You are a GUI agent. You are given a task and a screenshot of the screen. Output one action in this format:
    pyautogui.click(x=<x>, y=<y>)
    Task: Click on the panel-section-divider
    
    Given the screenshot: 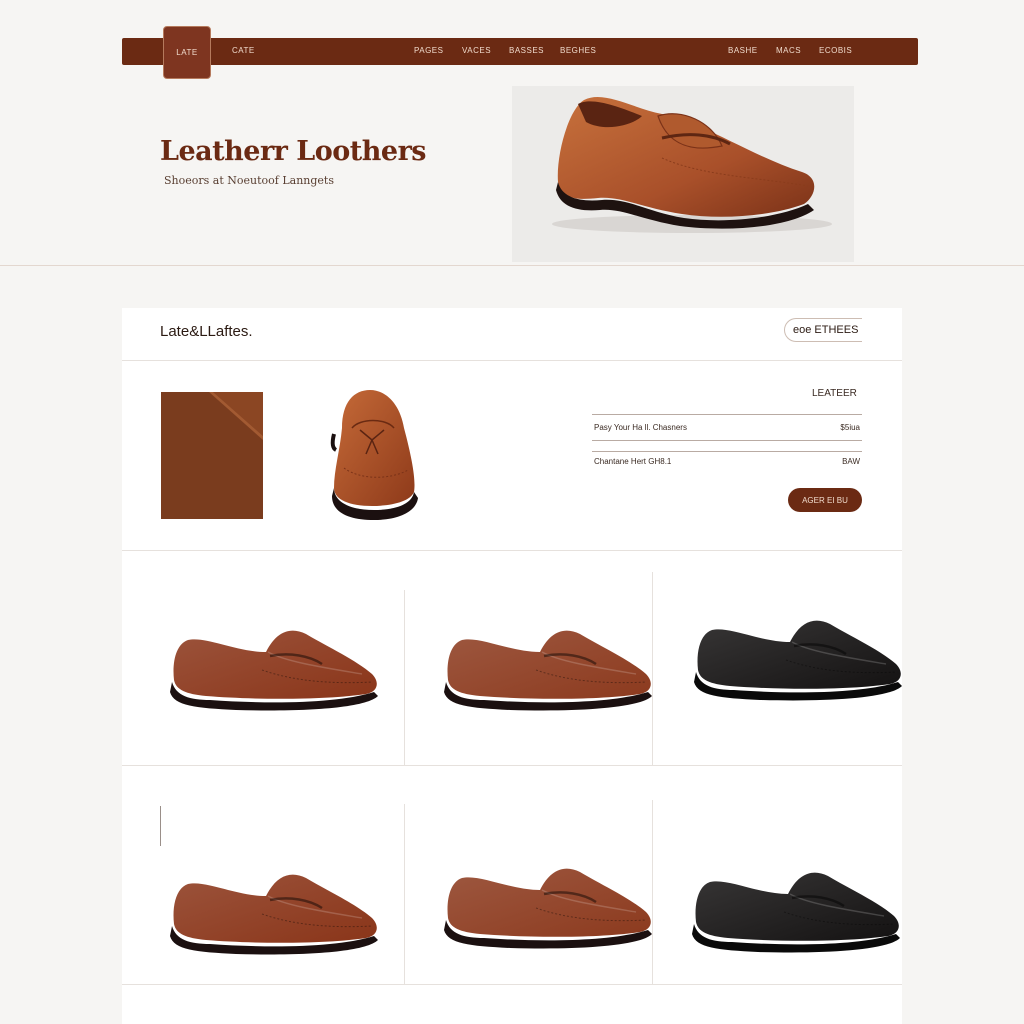 What is the action you would take?
    pyautogui.click(x=512, y=550)
    